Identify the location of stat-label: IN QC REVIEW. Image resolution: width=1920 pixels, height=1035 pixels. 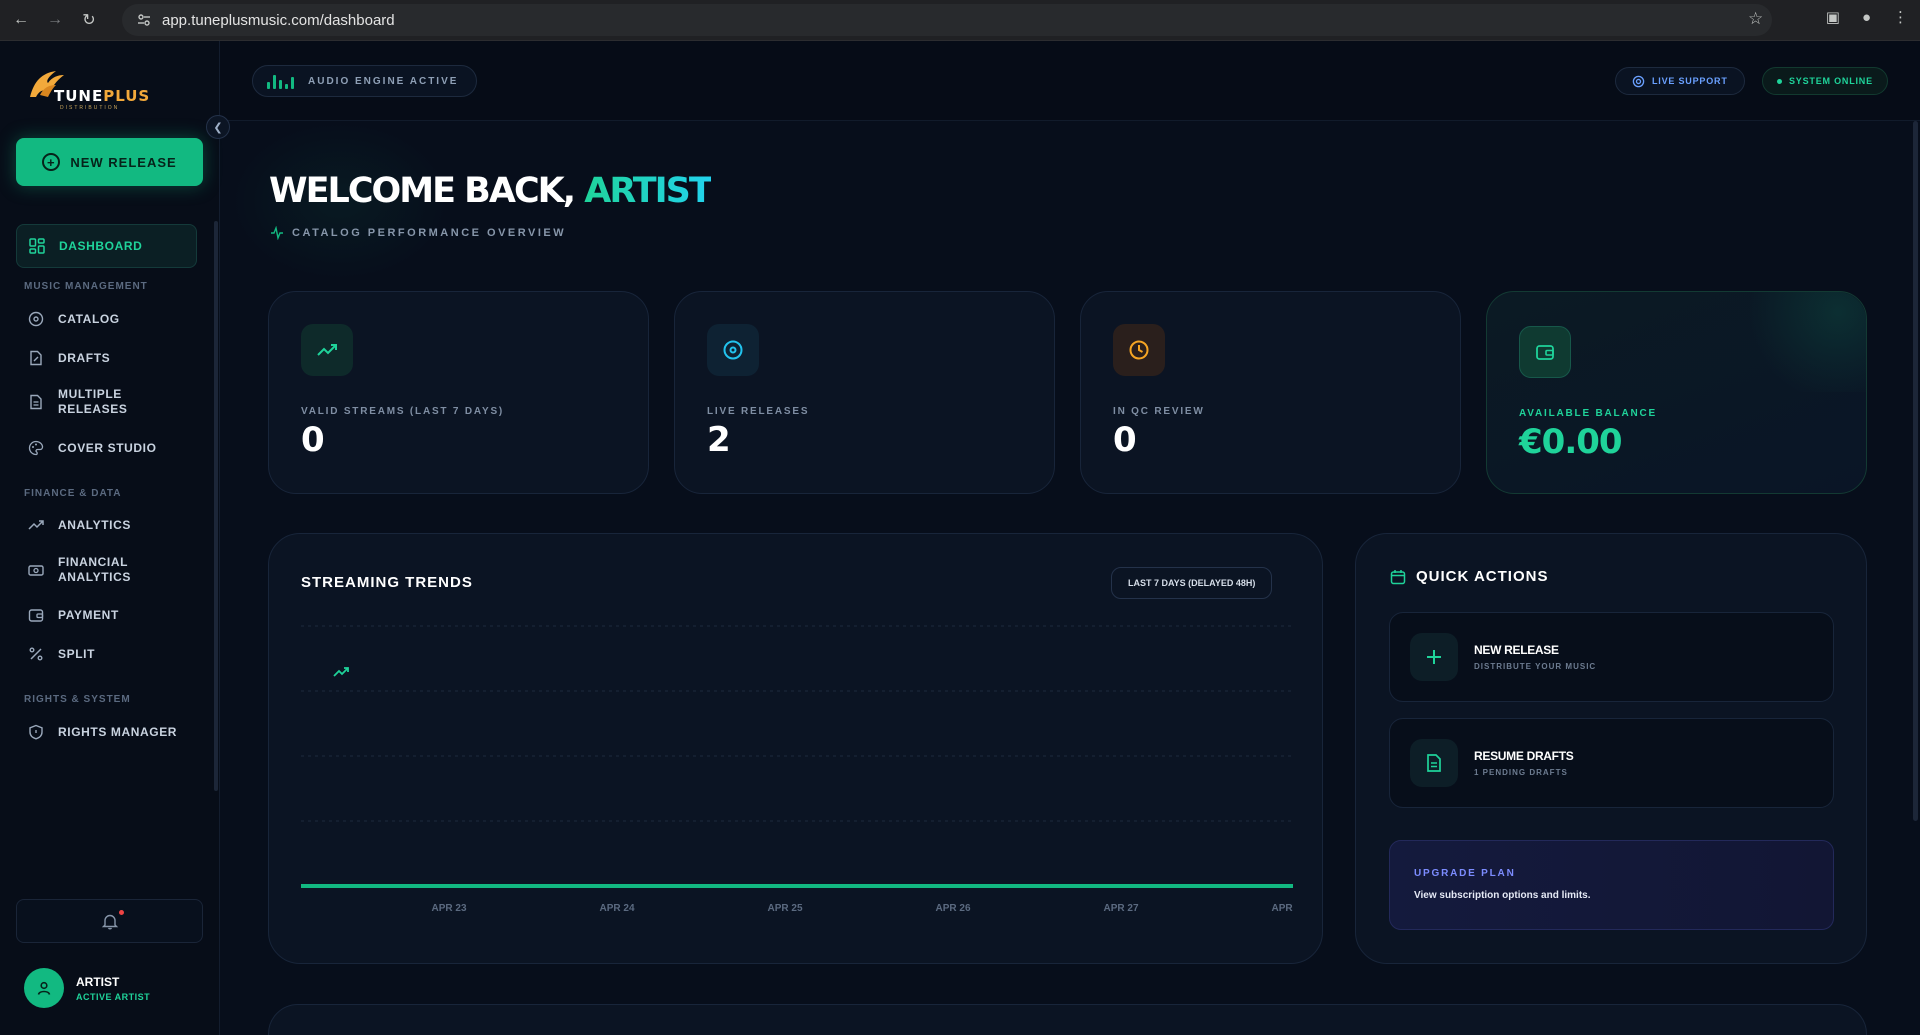
(1159, 411).